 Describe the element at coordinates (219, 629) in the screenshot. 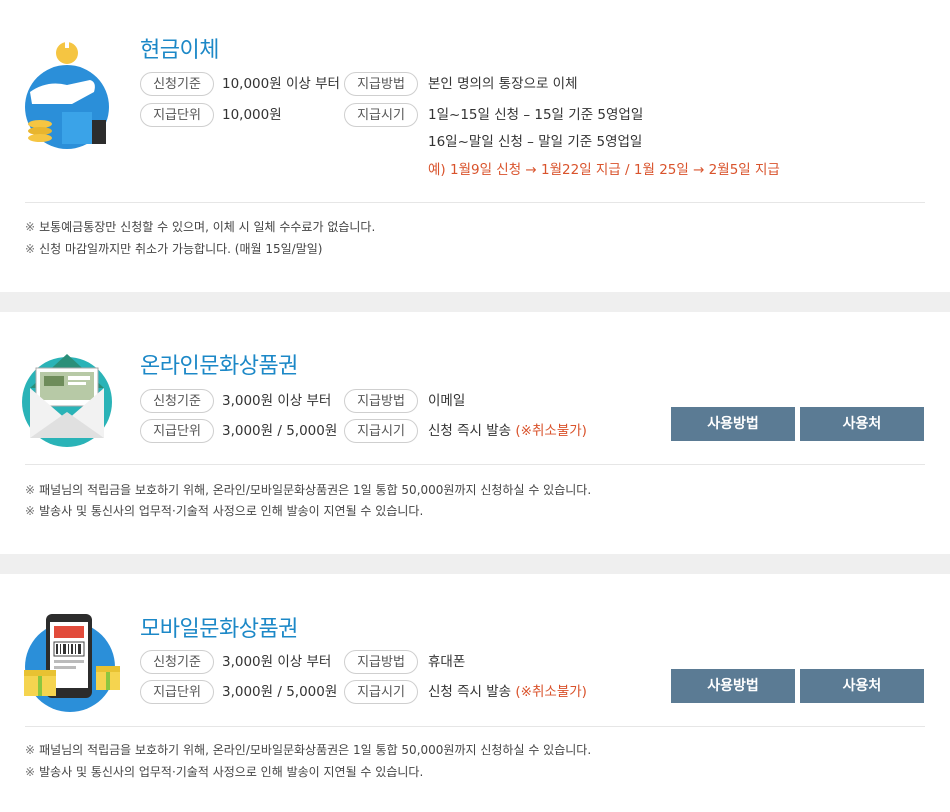

I see `section-title: 모바일문화상품권` at that location.